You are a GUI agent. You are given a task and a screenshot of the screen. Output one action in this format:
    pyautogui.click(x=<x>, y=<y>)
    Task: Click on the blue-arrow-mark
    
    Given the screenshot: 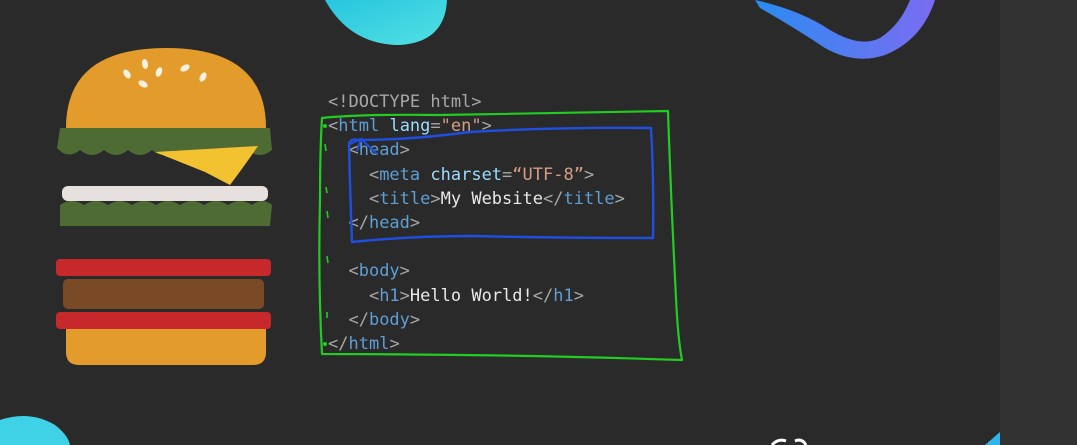 What is the action you would take?
    pyautogui.click(x=363, y=146)
    